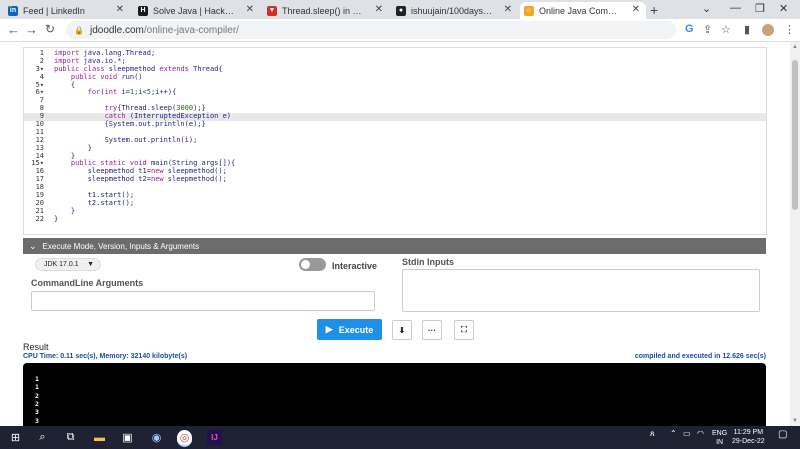  What do you see at coordinates (127, 437) in the screenshot?
I see `store-icon: ▣` at bounding box center [127, 437].